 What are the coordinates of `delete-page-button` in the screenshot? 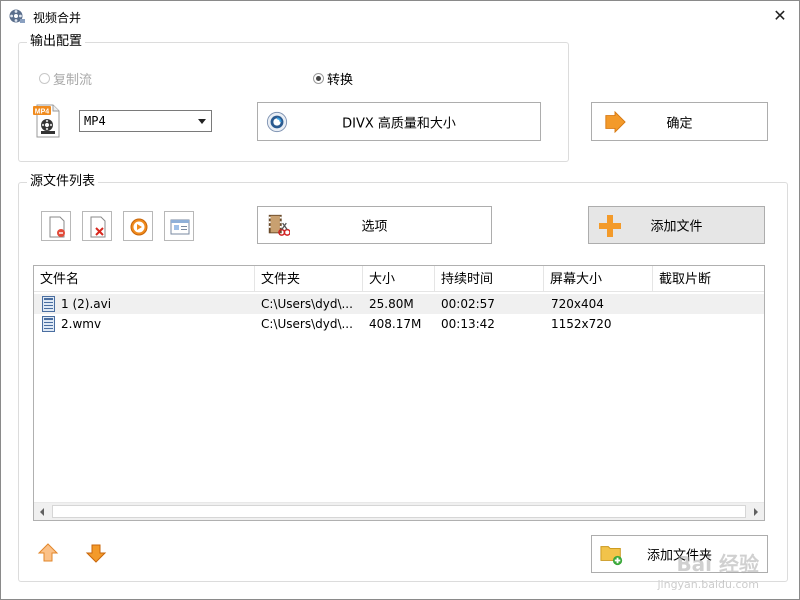 It's located at (97, 226).